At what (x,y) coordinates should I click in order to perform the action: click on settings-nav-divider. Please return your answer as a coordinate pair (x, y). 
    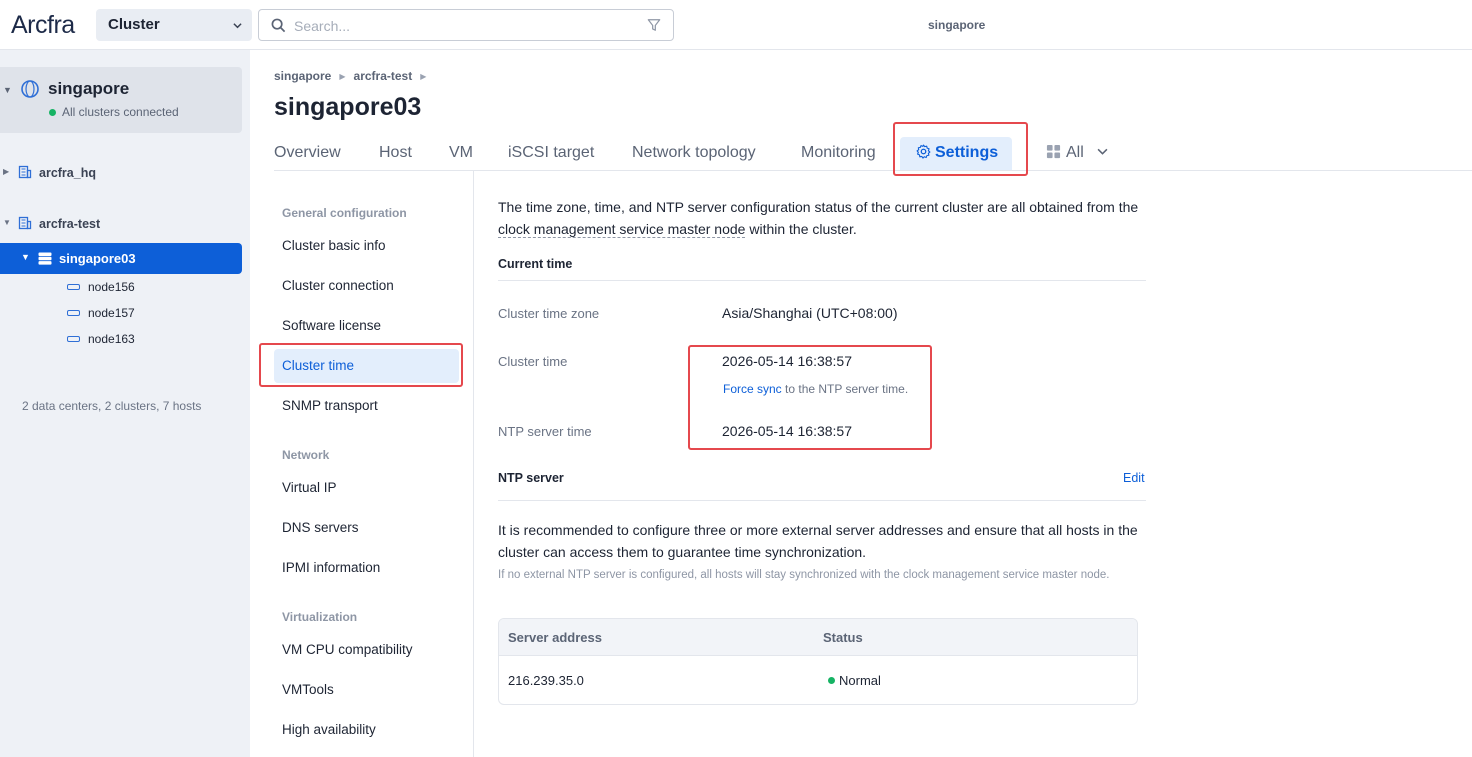
    Looking at the image, I should click on (473, 464).